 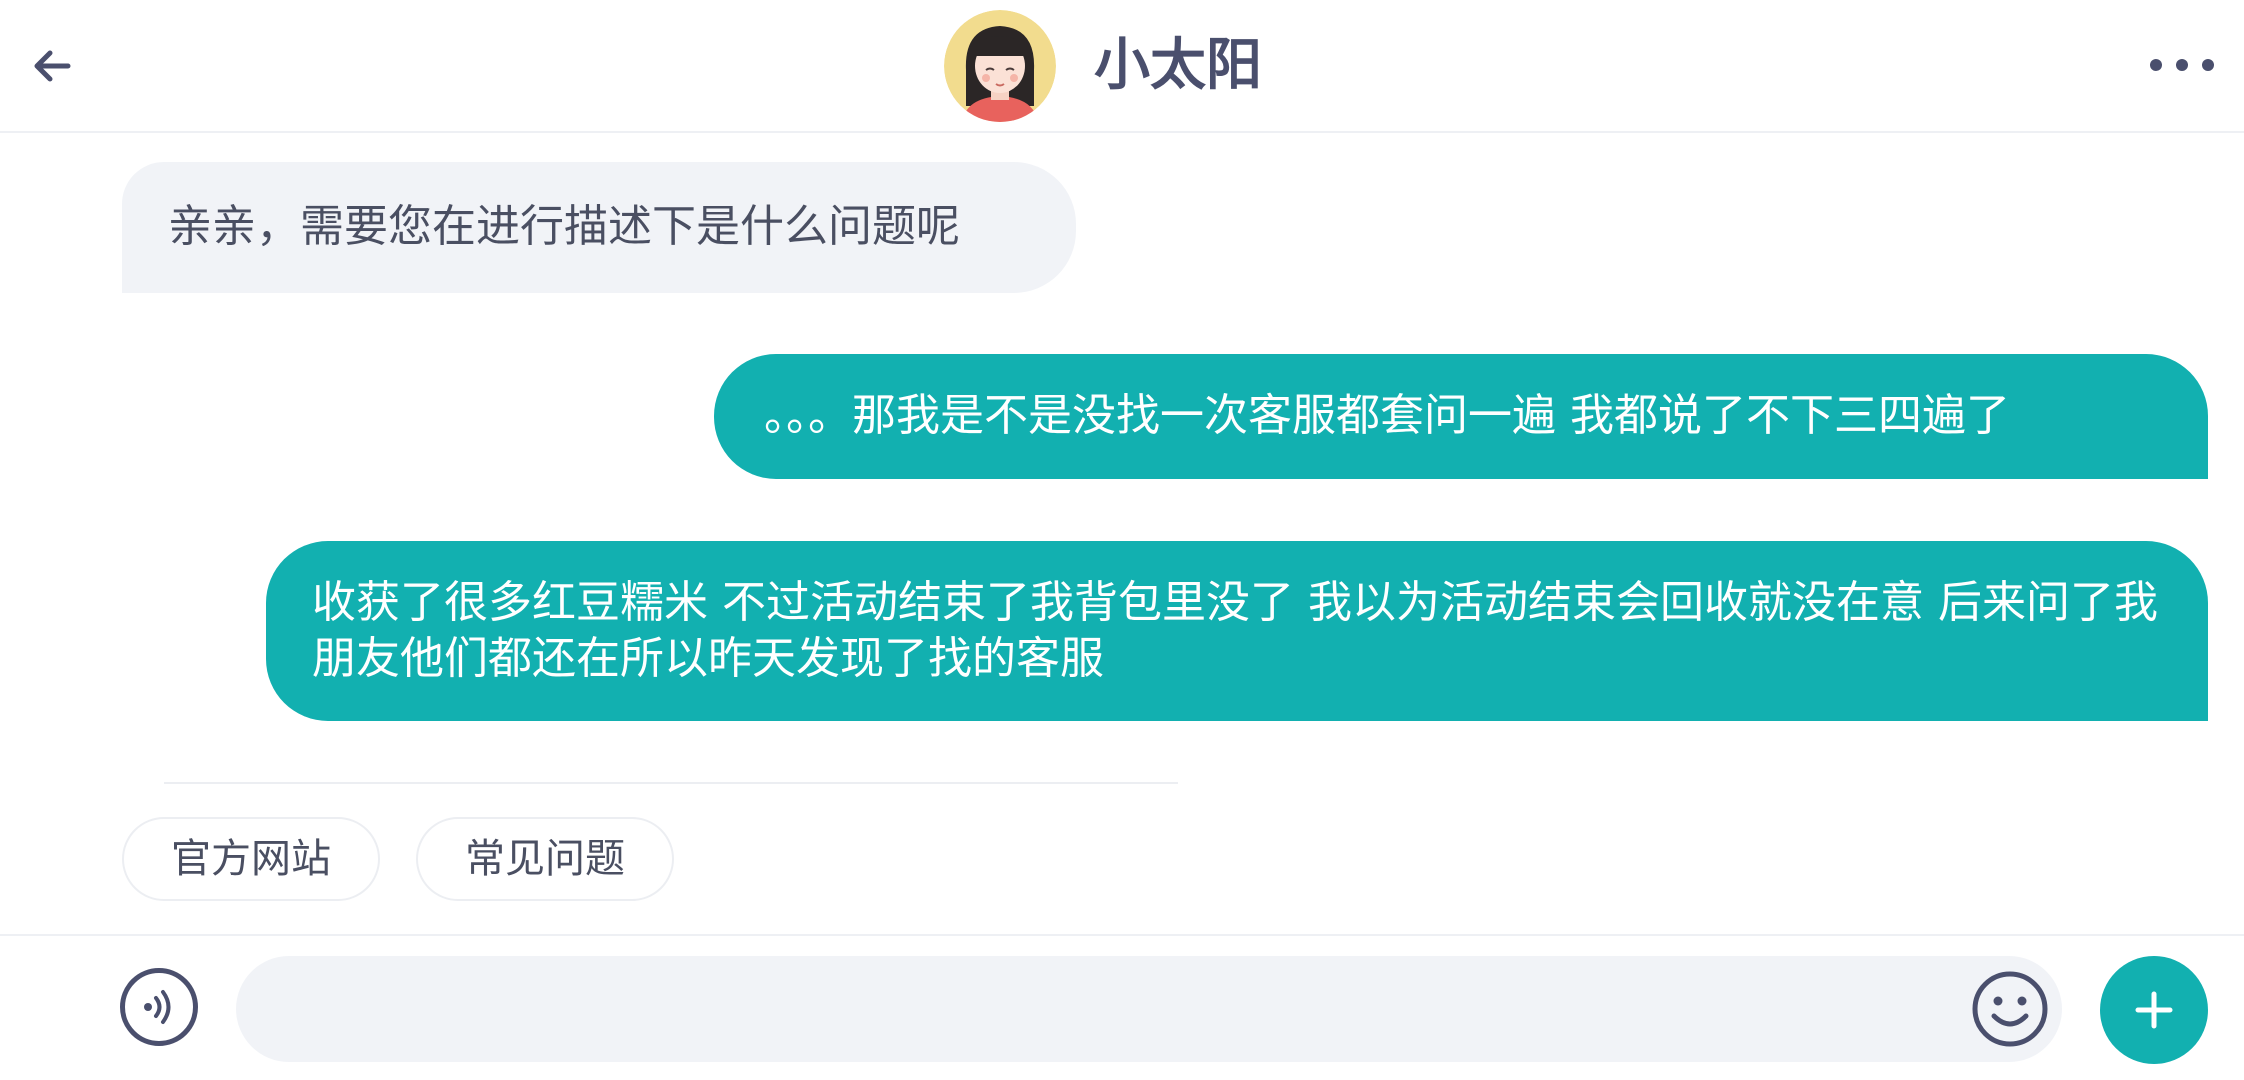 I want to click on message-text: 。。。那我是不是没找一次客服都套问一遍 我都说了不下三四遍了, so click(x=1387, y=415).